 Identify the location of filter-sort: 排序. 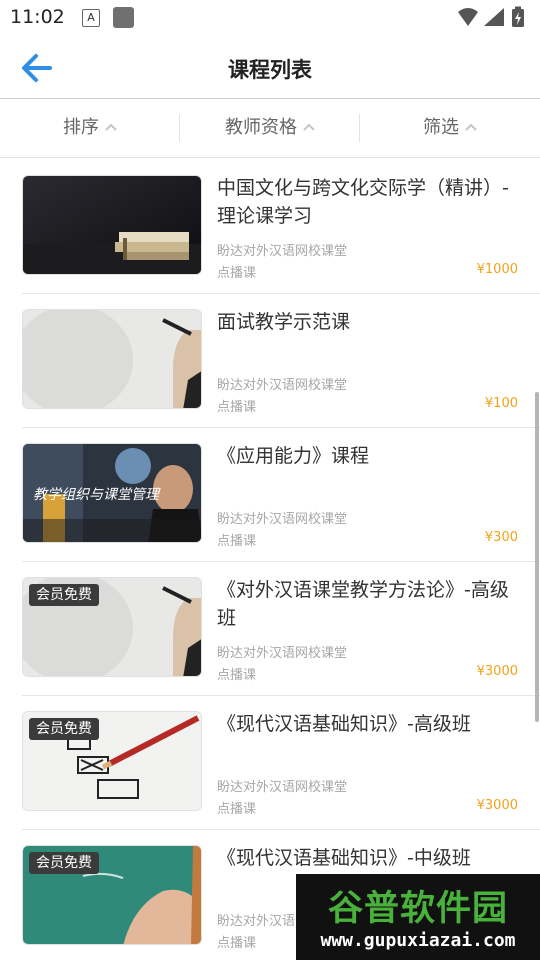
(90, 128).